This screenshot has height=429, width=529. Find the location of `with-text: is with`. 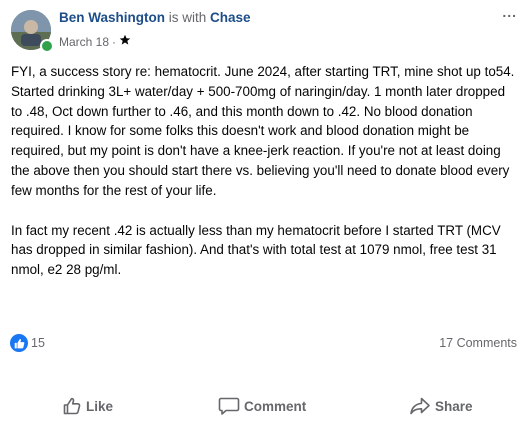

with-text: is with is located at coordinates (187, 17).